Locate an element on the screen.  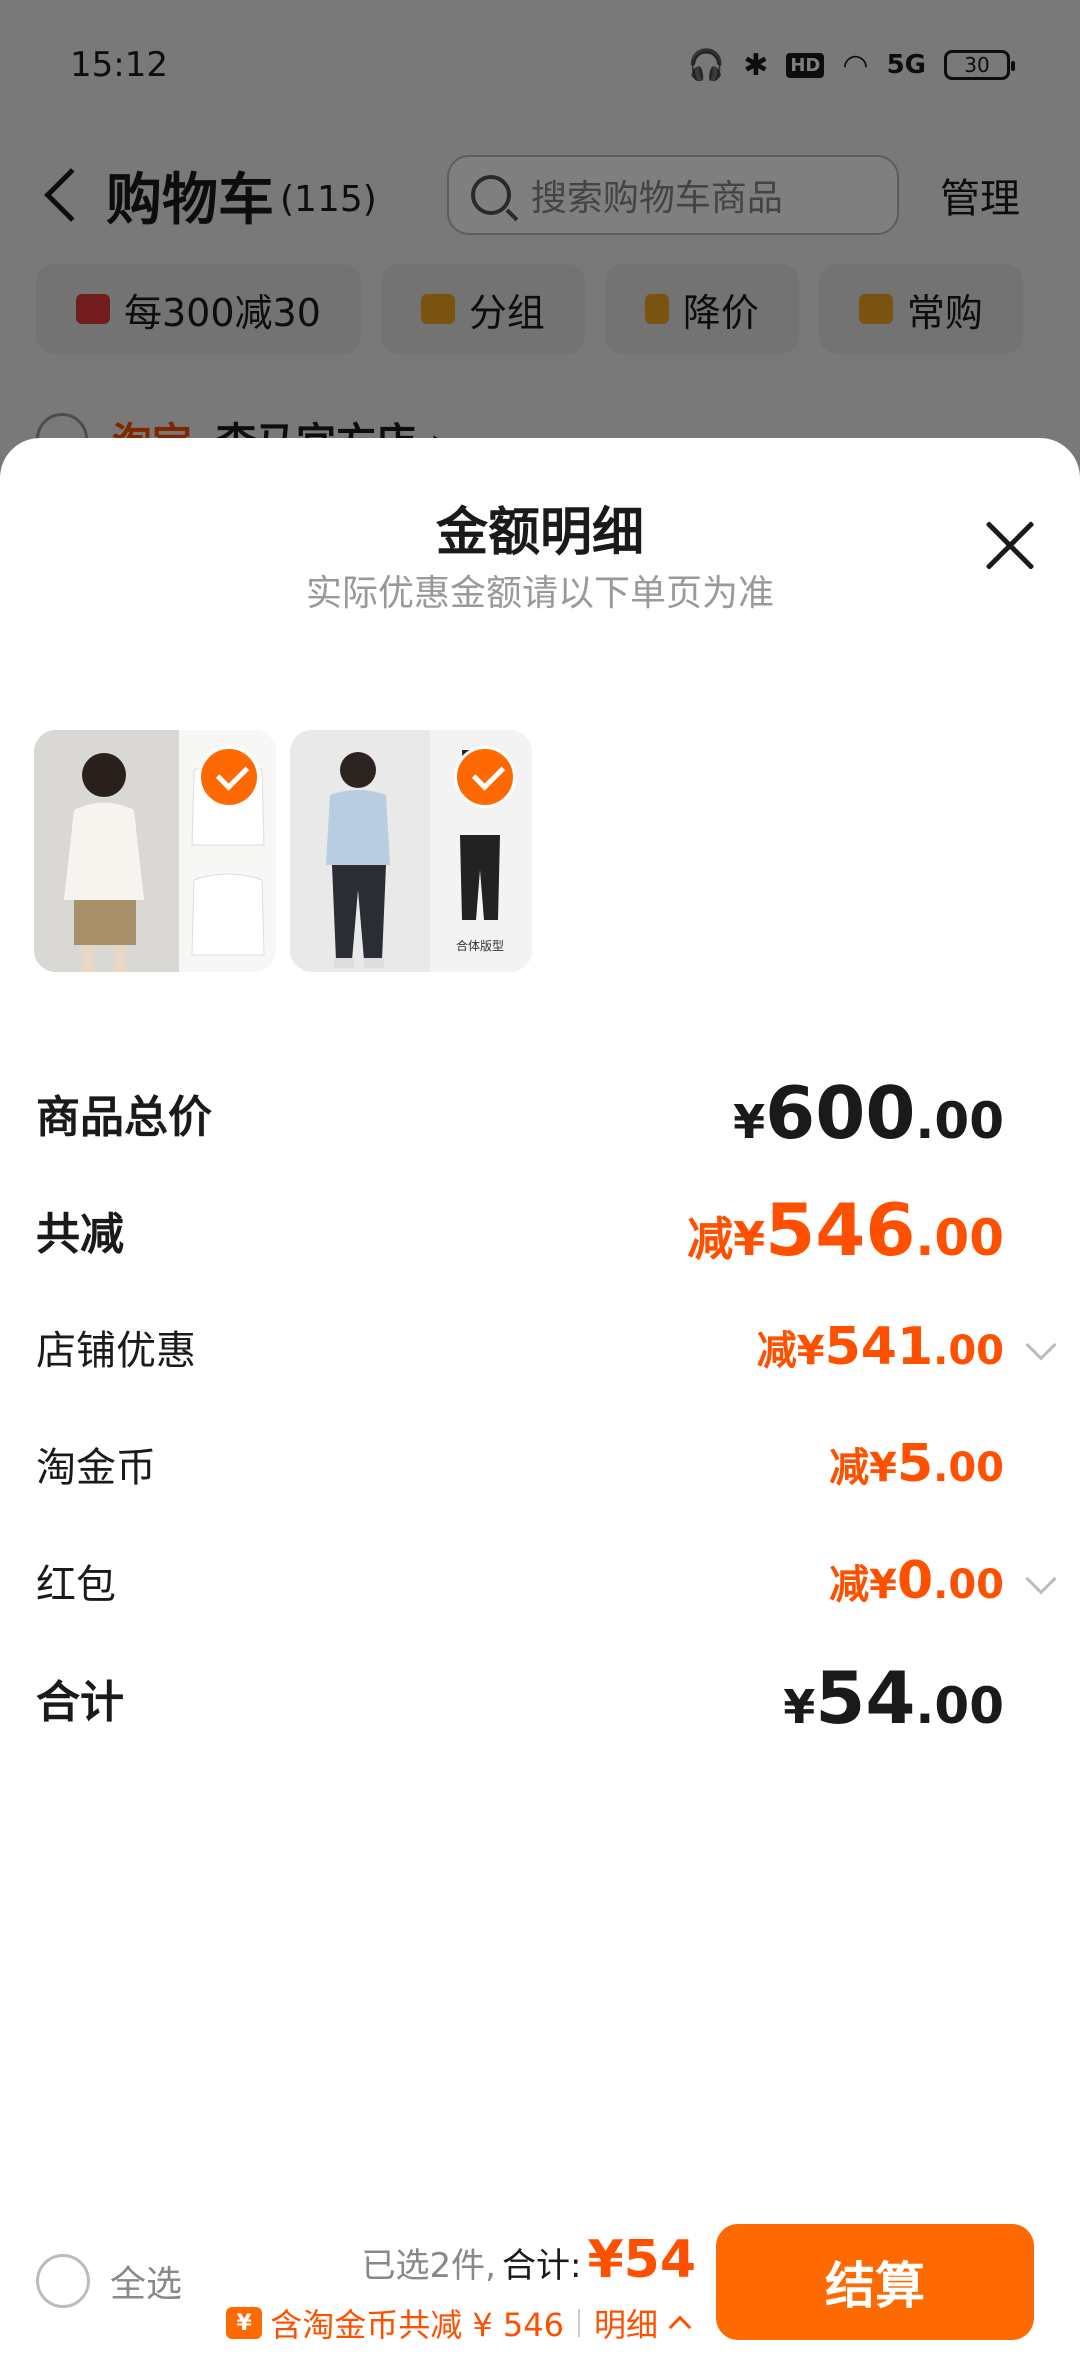
row-label: 淘金币 is located at coordinates (96, 1467).